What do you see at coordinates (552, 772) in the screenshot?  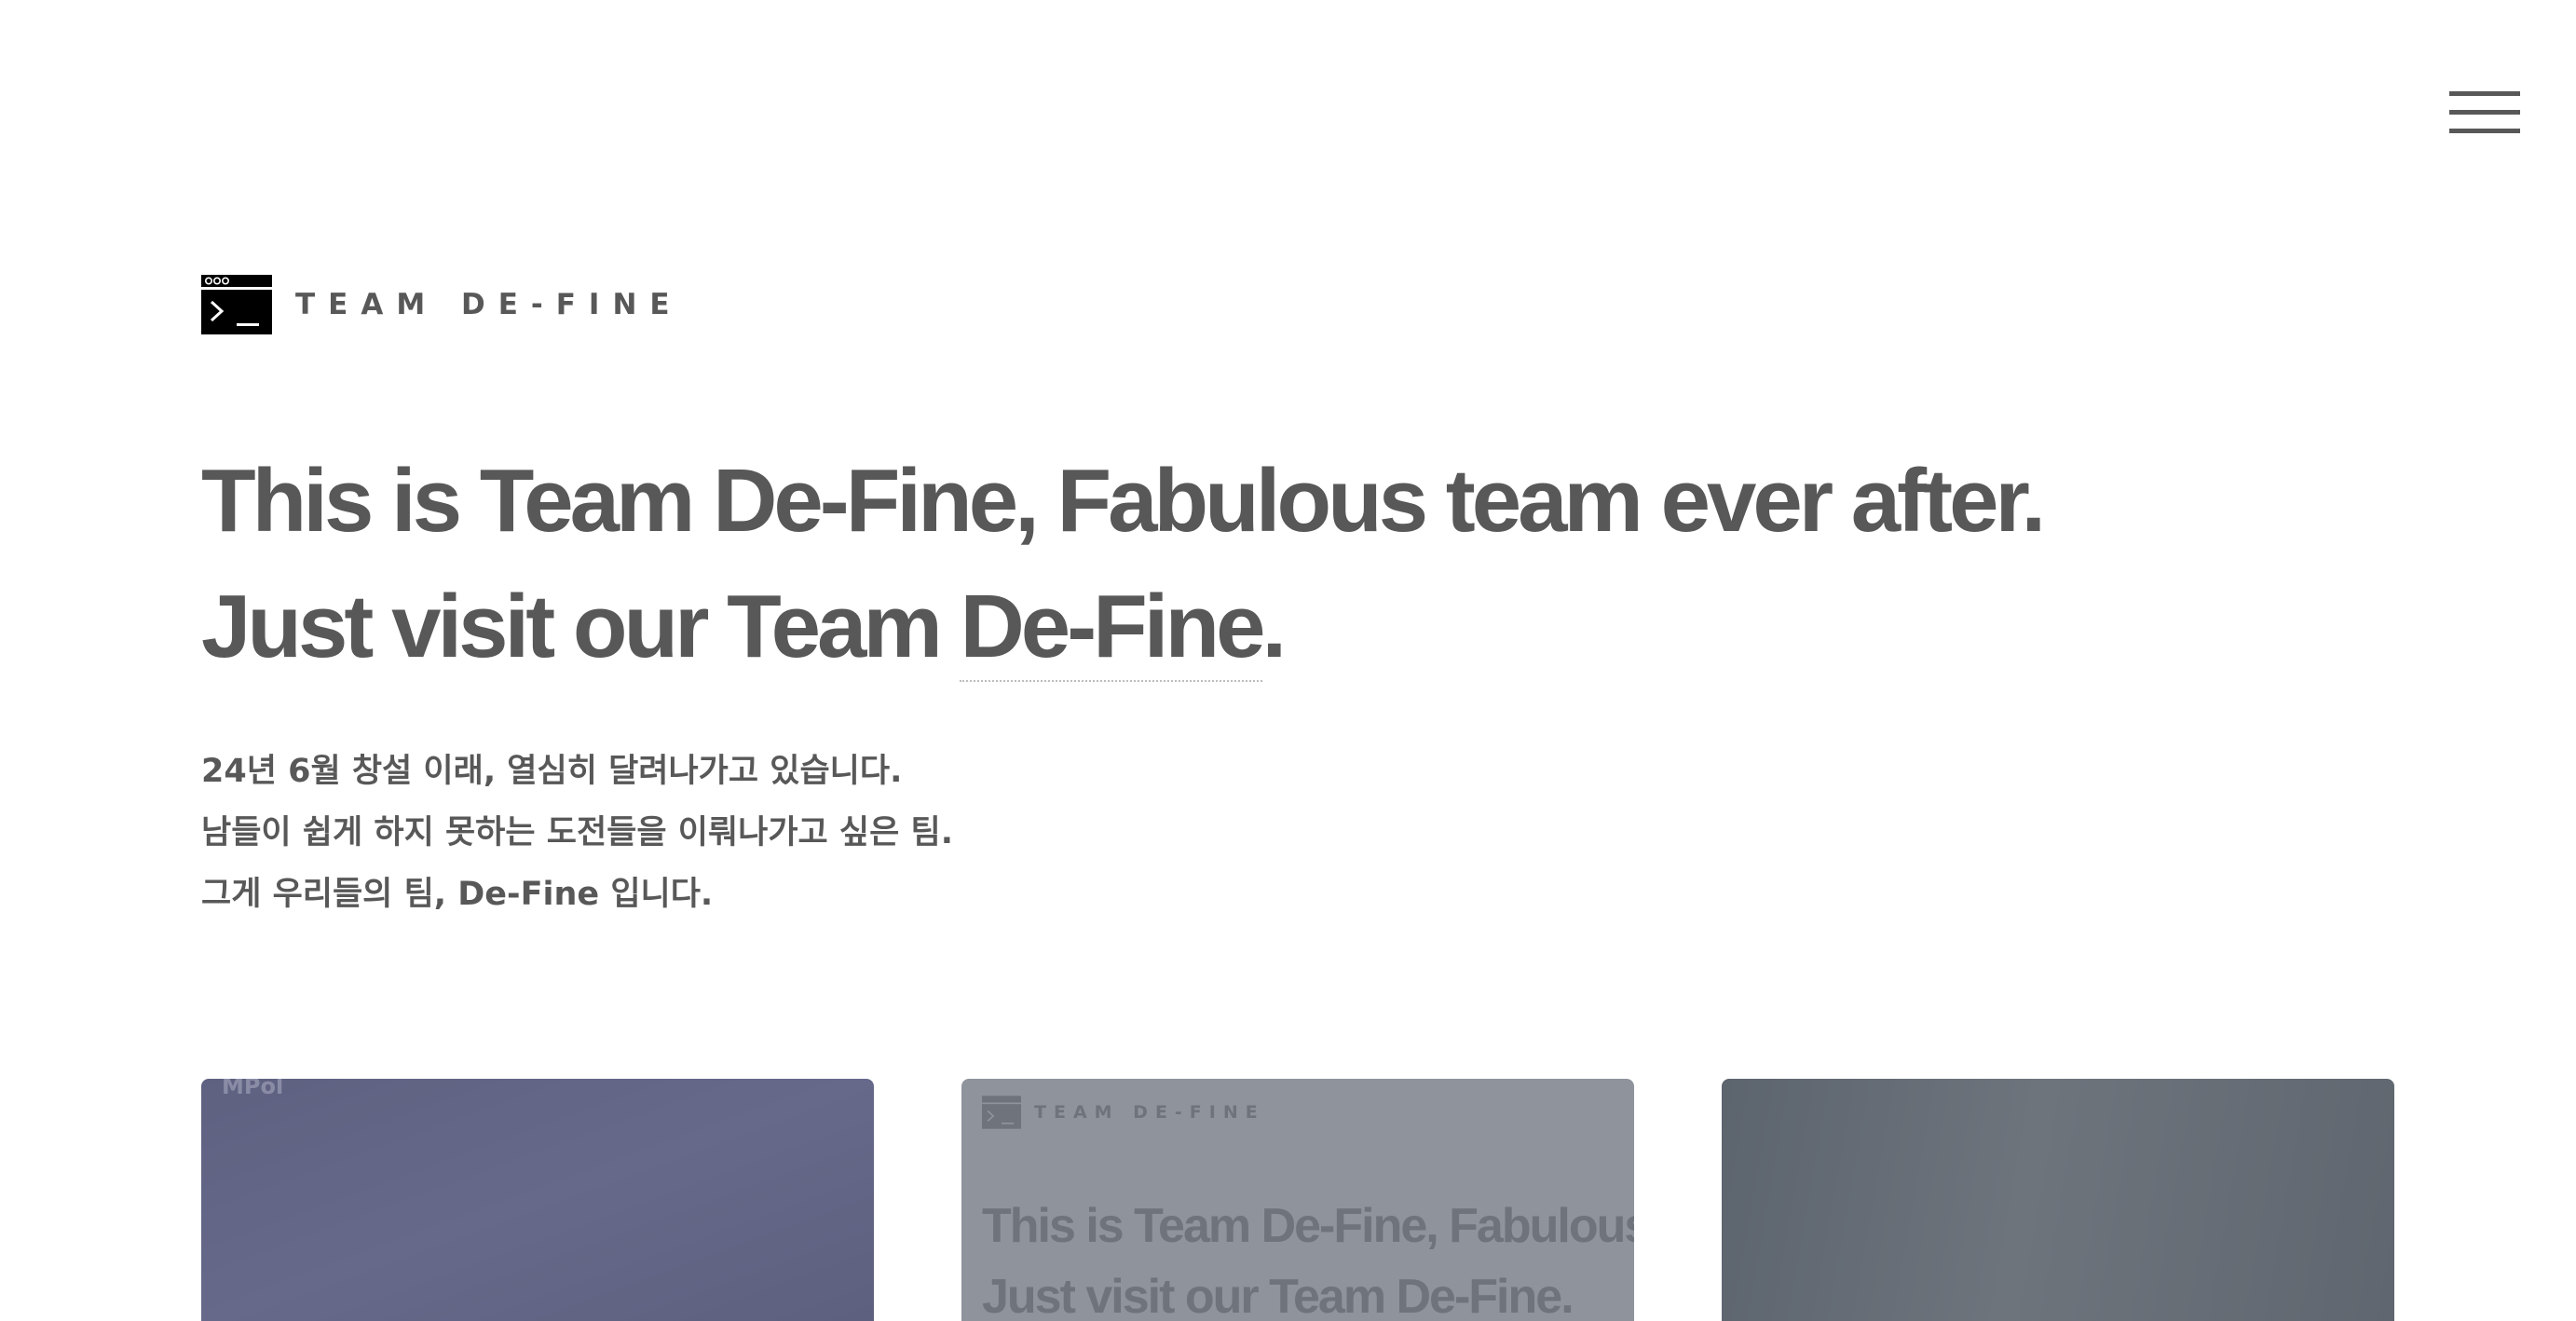 I see `intro-line: 24년 6월 창설 이래, 열심히 달려나가고 있습니다.` at bounding box center [552, 772].